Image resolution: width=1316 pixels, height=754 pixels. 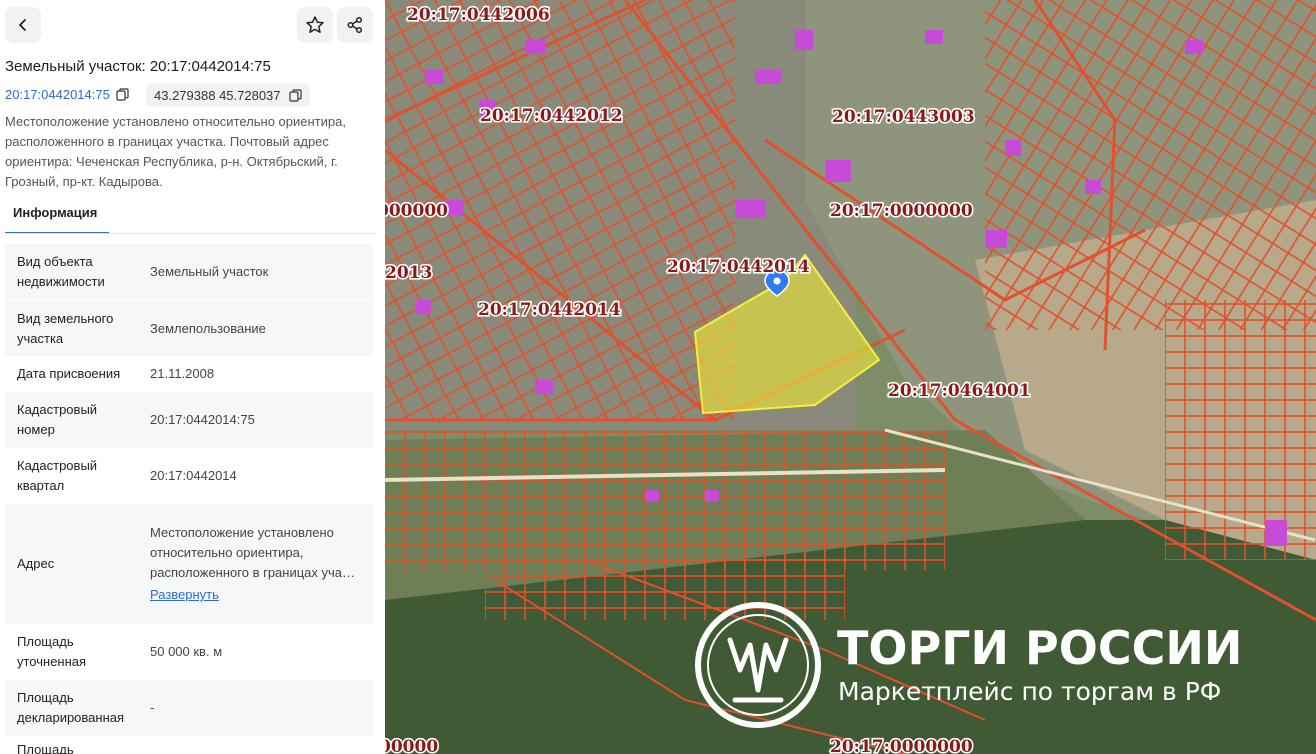 I want to click on info-row: Дата присвоения 21.11.2008, so click(x=189, y=374).